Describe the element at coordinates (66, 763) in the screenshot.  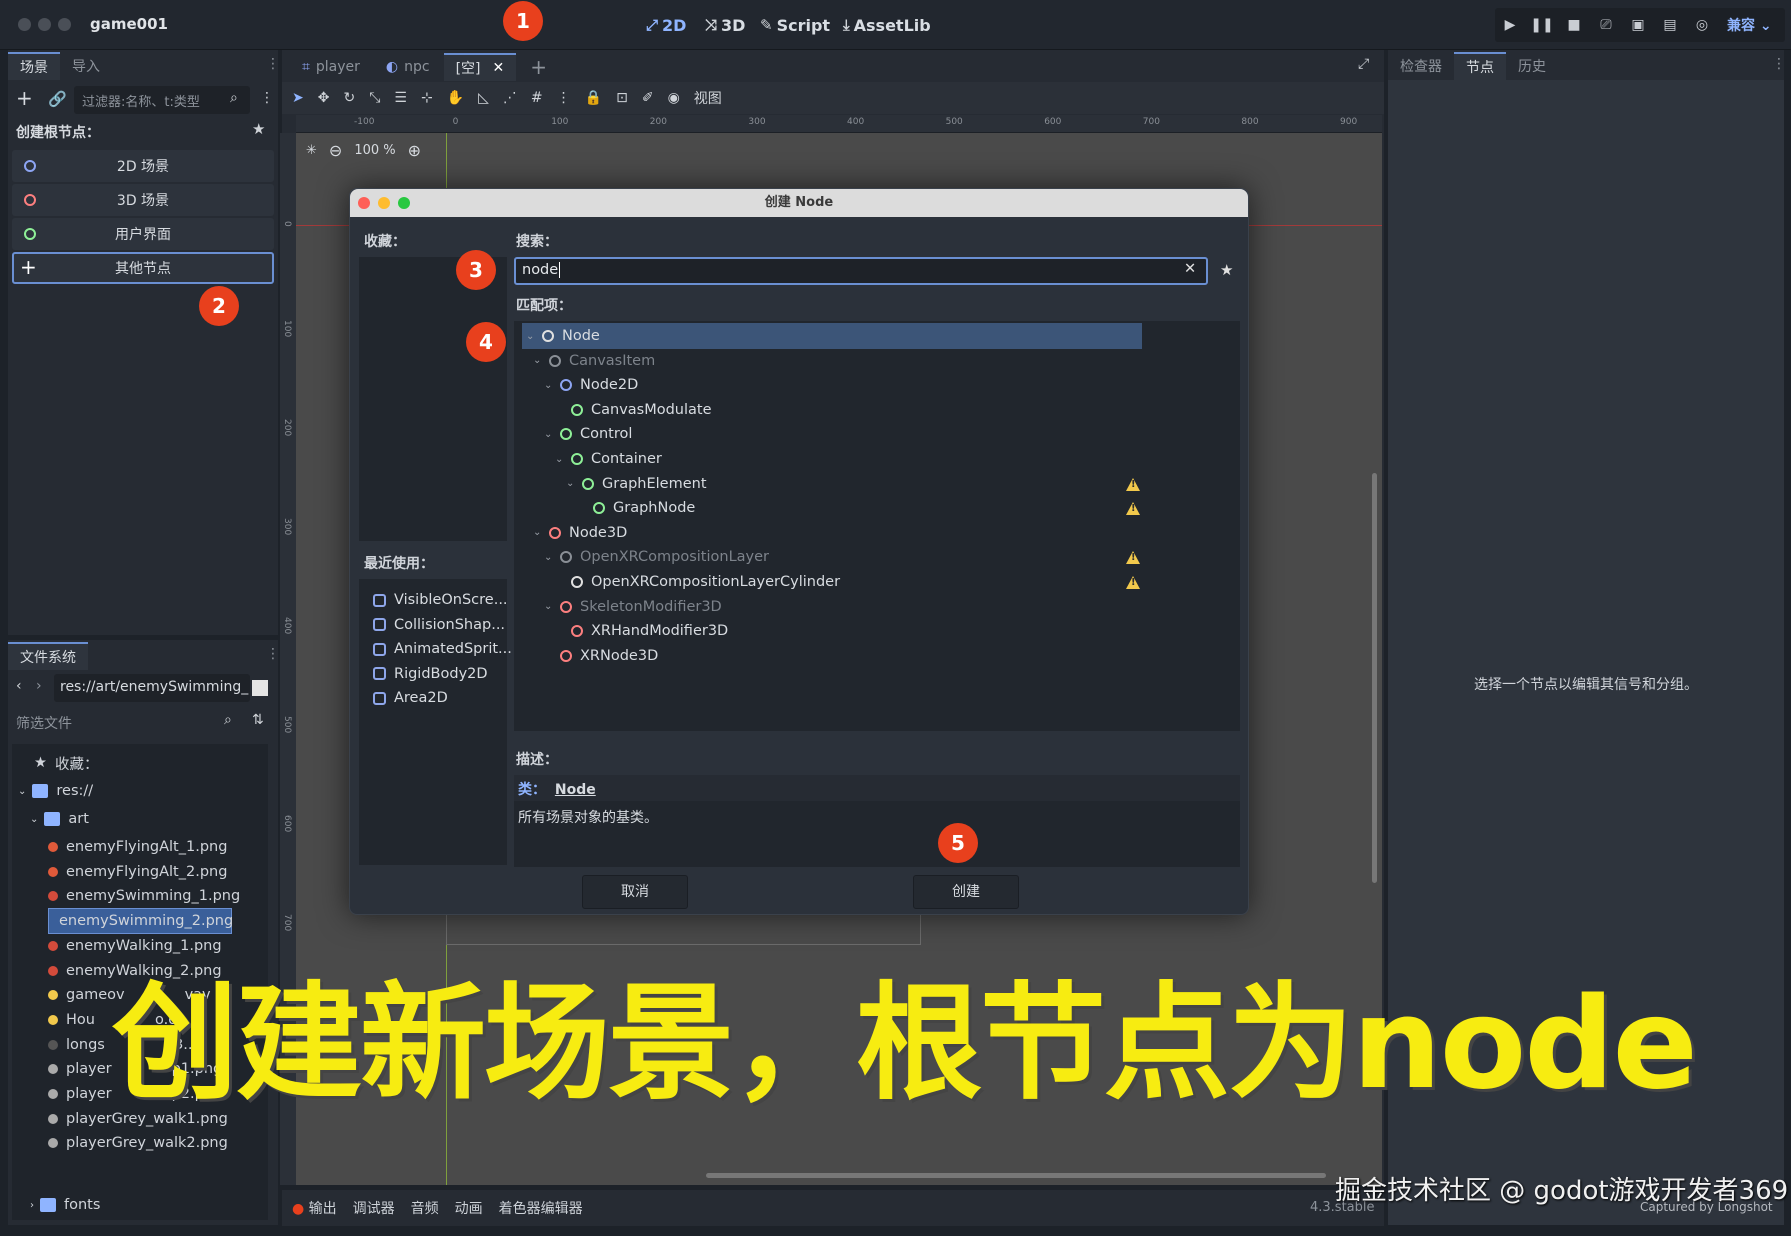
I see `fs-favorites: ★ 收藏：` at that location.